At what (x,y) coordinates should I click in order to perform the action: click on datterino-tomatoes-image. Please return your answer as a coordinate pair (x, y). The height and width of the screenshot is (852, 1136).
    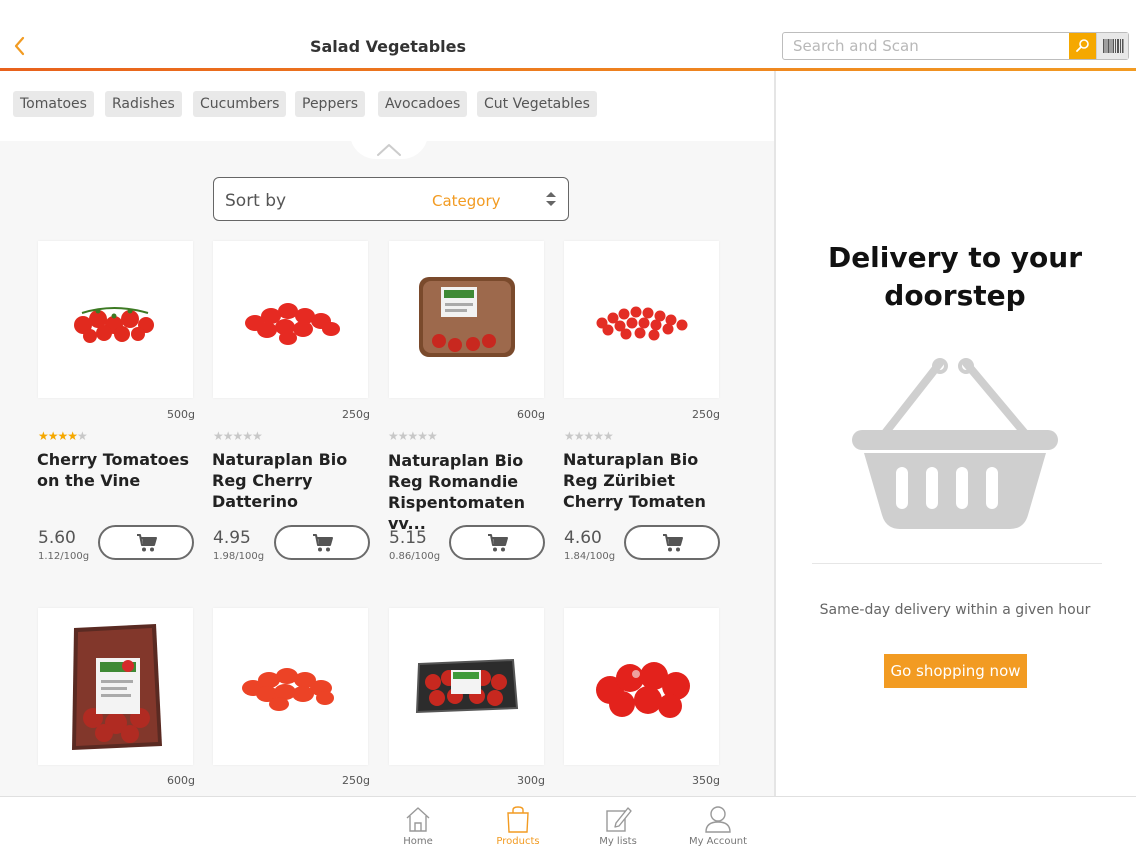
    Looking at the image, I should click on (292, 324).